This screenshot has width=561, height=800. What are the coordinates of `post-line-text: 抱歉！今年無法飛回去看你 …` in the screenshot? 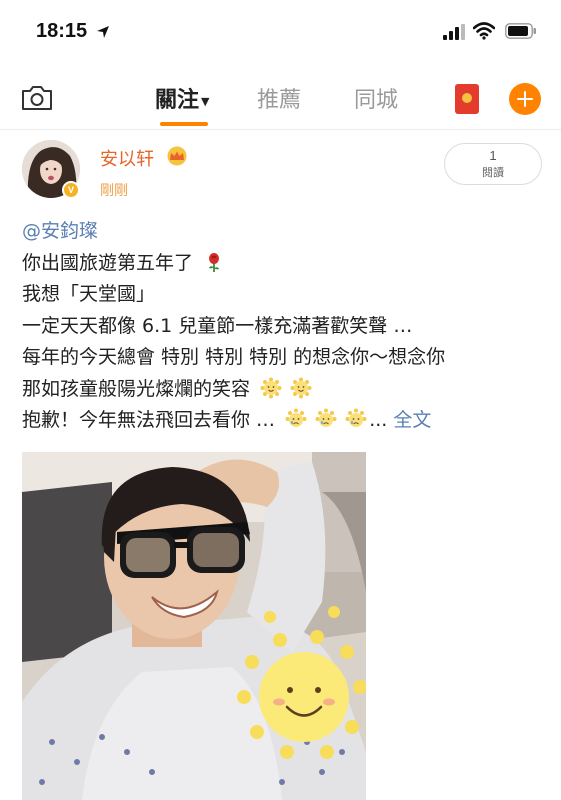 It's located at (149, 420).